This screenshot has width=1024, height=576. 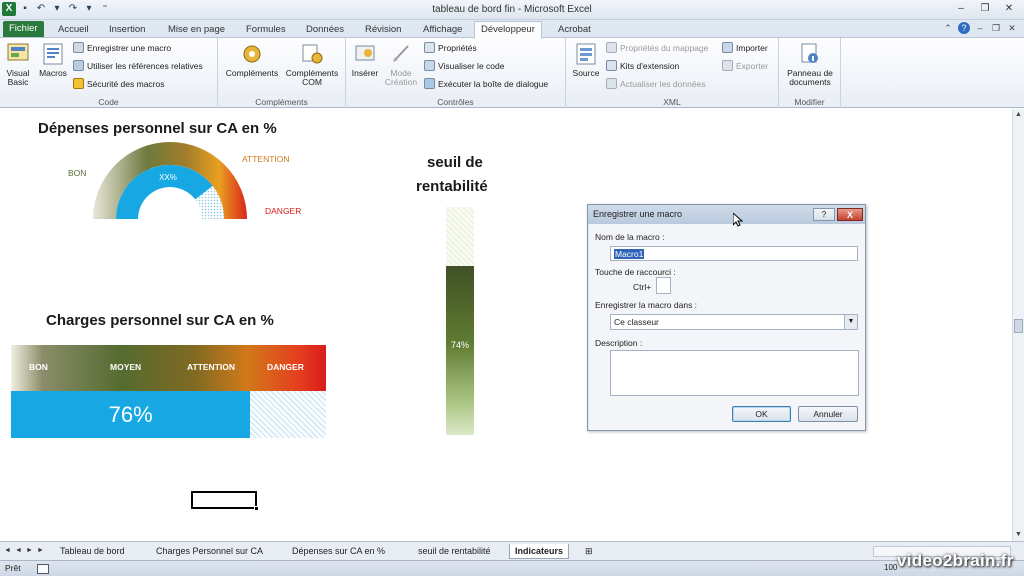 What do you see at coordinates (948, 28) in the screenshot?
I see `collapse-ribbon-icon: ⌃` at bounding box center [948, 28].